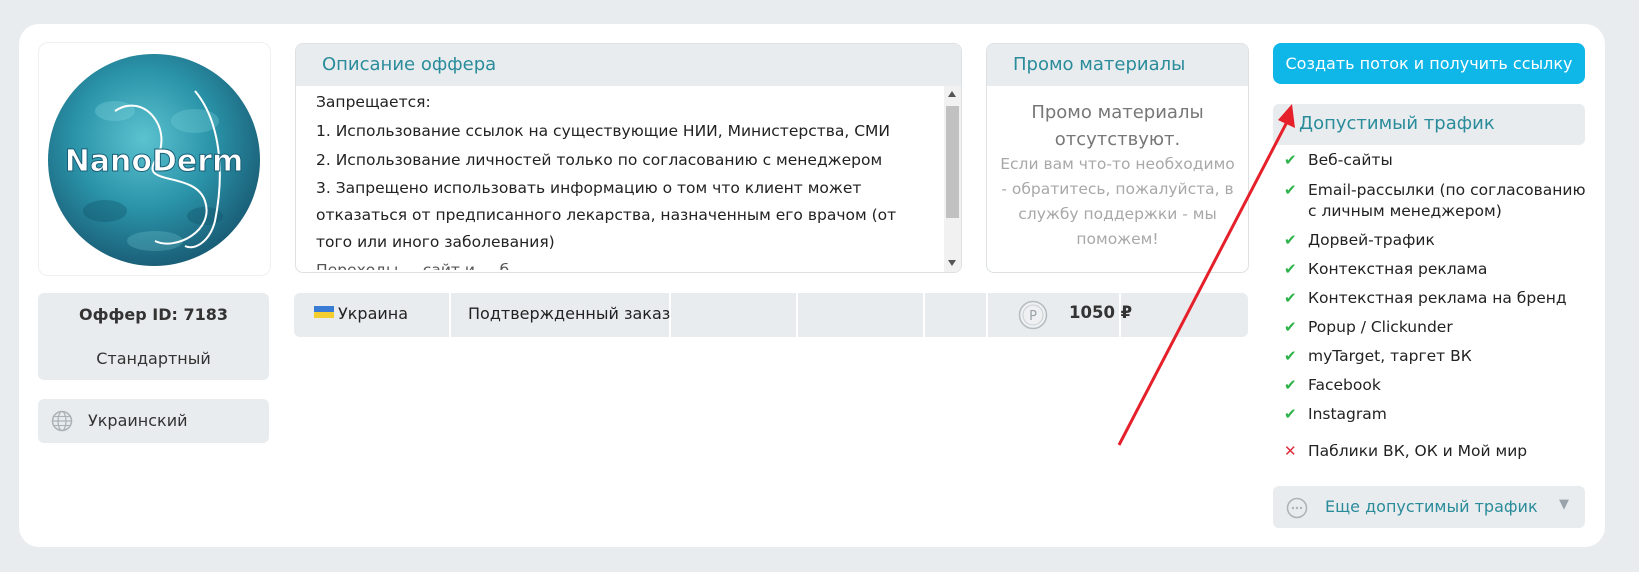  What do you see at coordinates (569, 313) in the screenshot?
I see `action-label: Подтвержденный заказ` at bounding box center [569, 313].